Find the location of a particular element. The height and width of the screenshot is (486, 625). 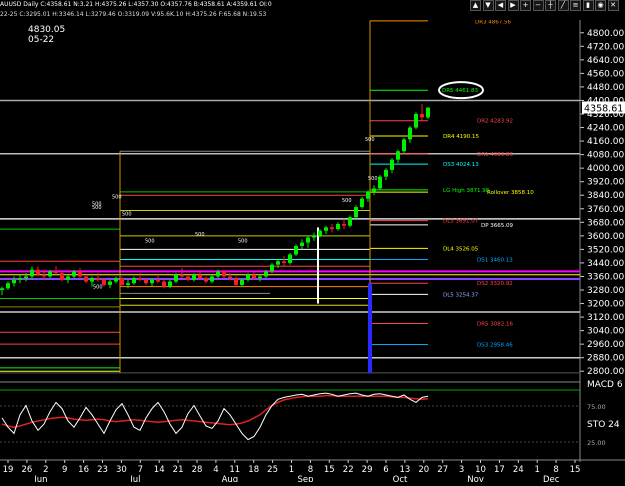

date-tick-label: 21 is located at coordinates (178, 470).